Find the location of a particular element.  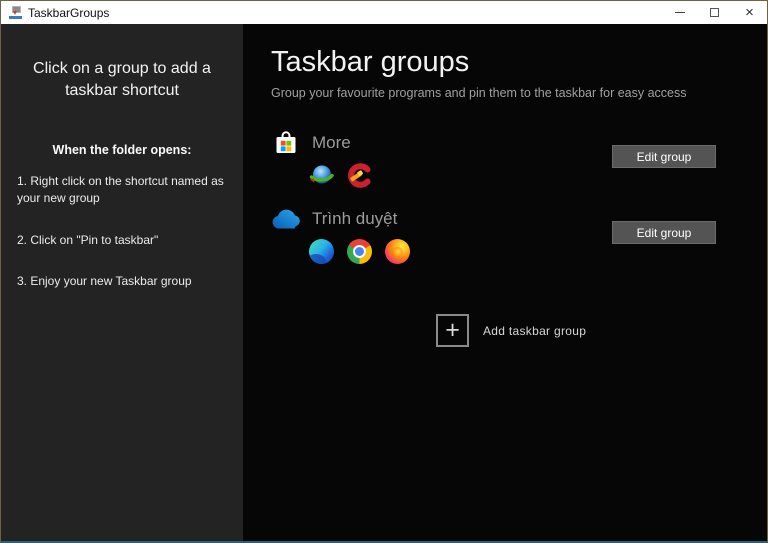

window-controls: × is located at coordinates (714, 12).